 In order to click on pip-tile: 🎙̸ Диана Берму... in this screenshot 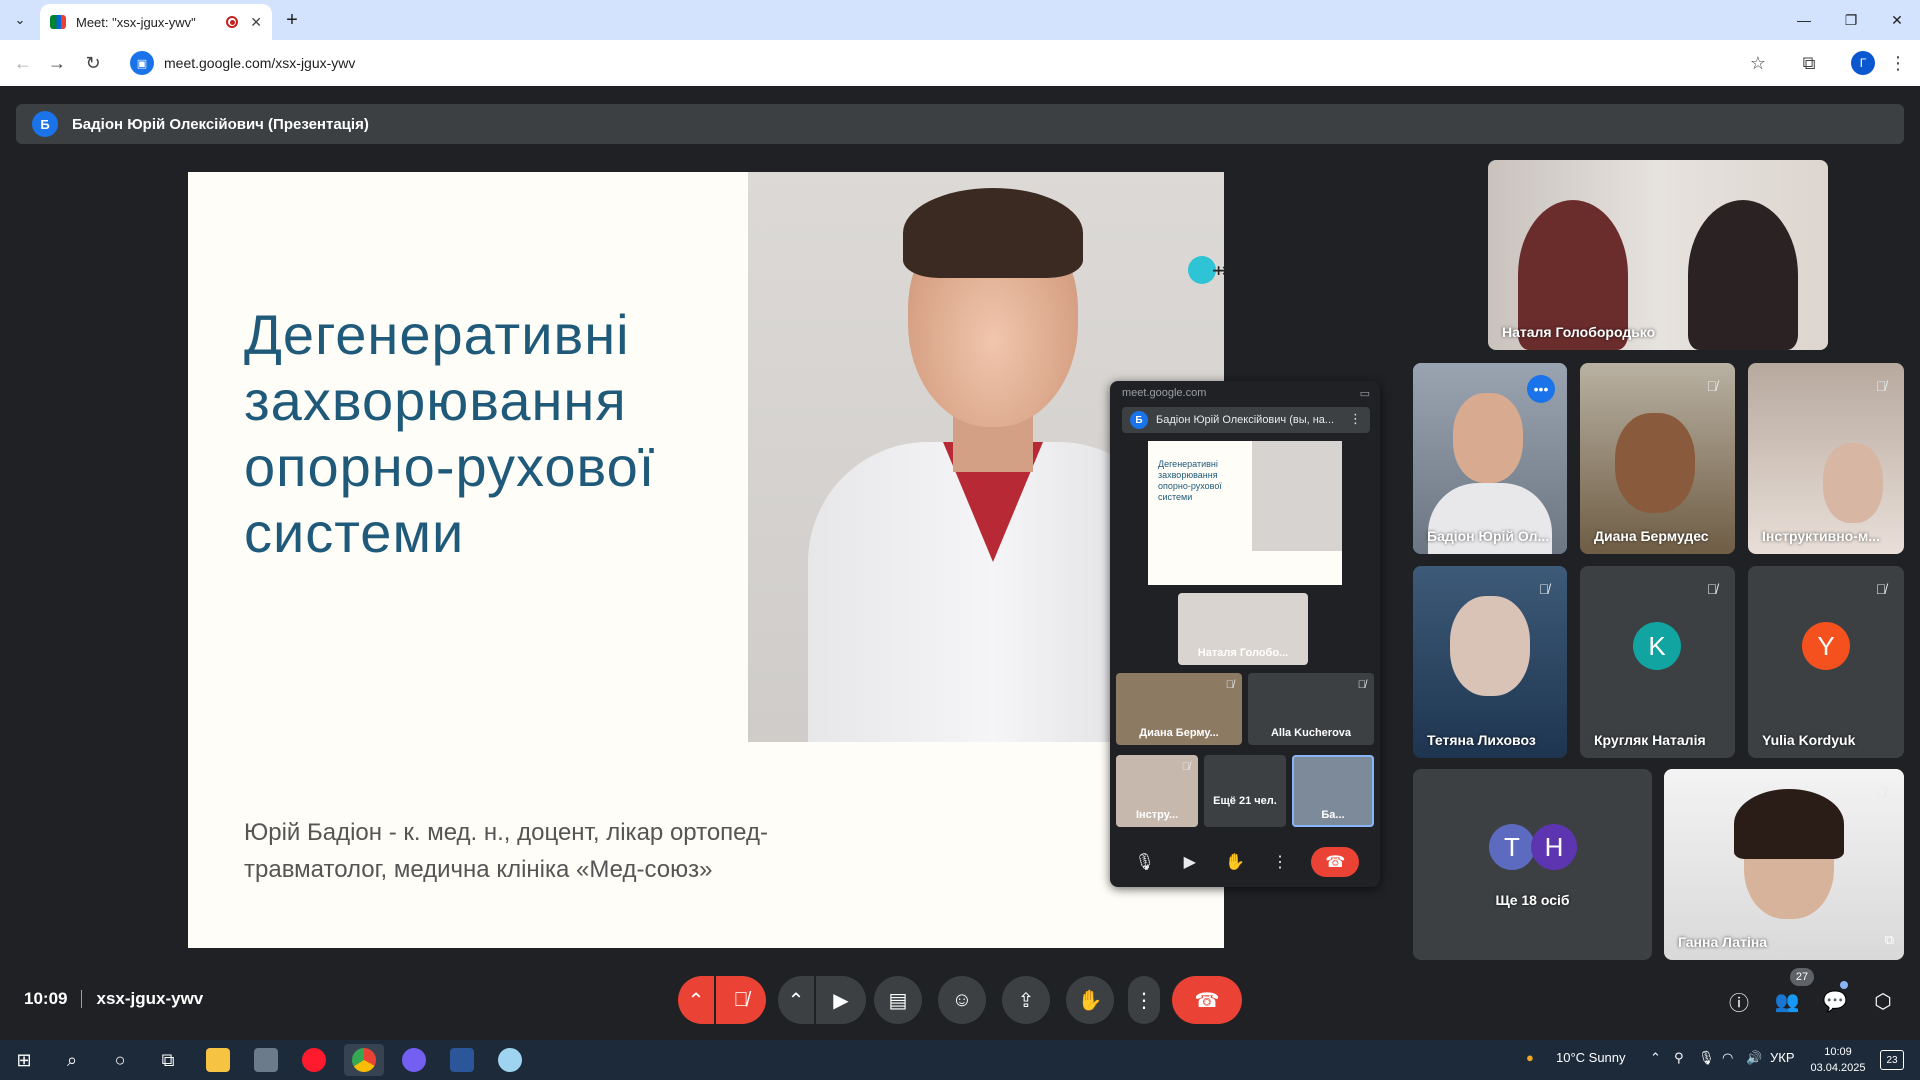, I will do `click(1179, 709)`.